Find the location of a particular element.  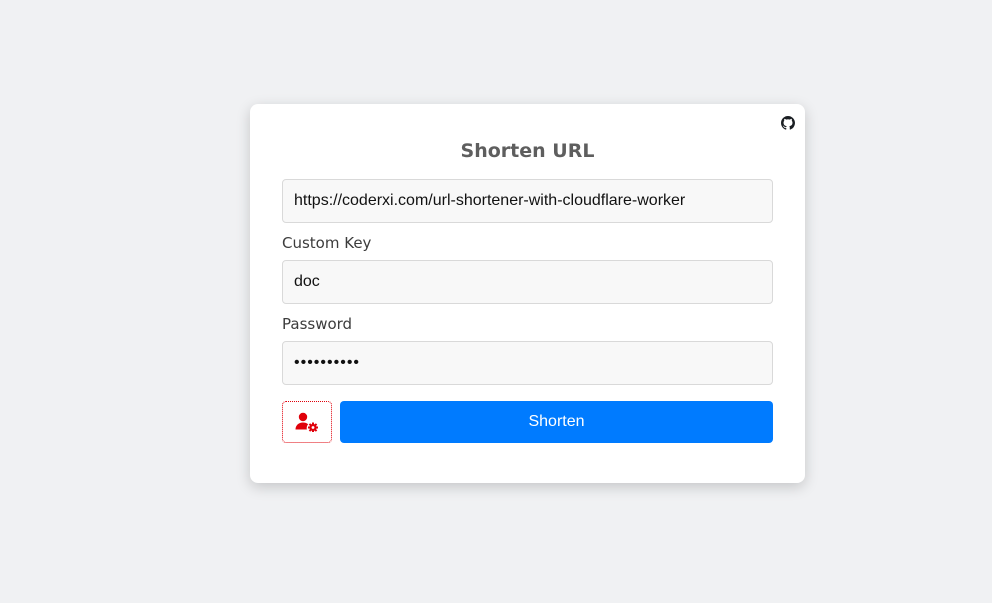

admin-settings-button is located at coordinates (307, 422).